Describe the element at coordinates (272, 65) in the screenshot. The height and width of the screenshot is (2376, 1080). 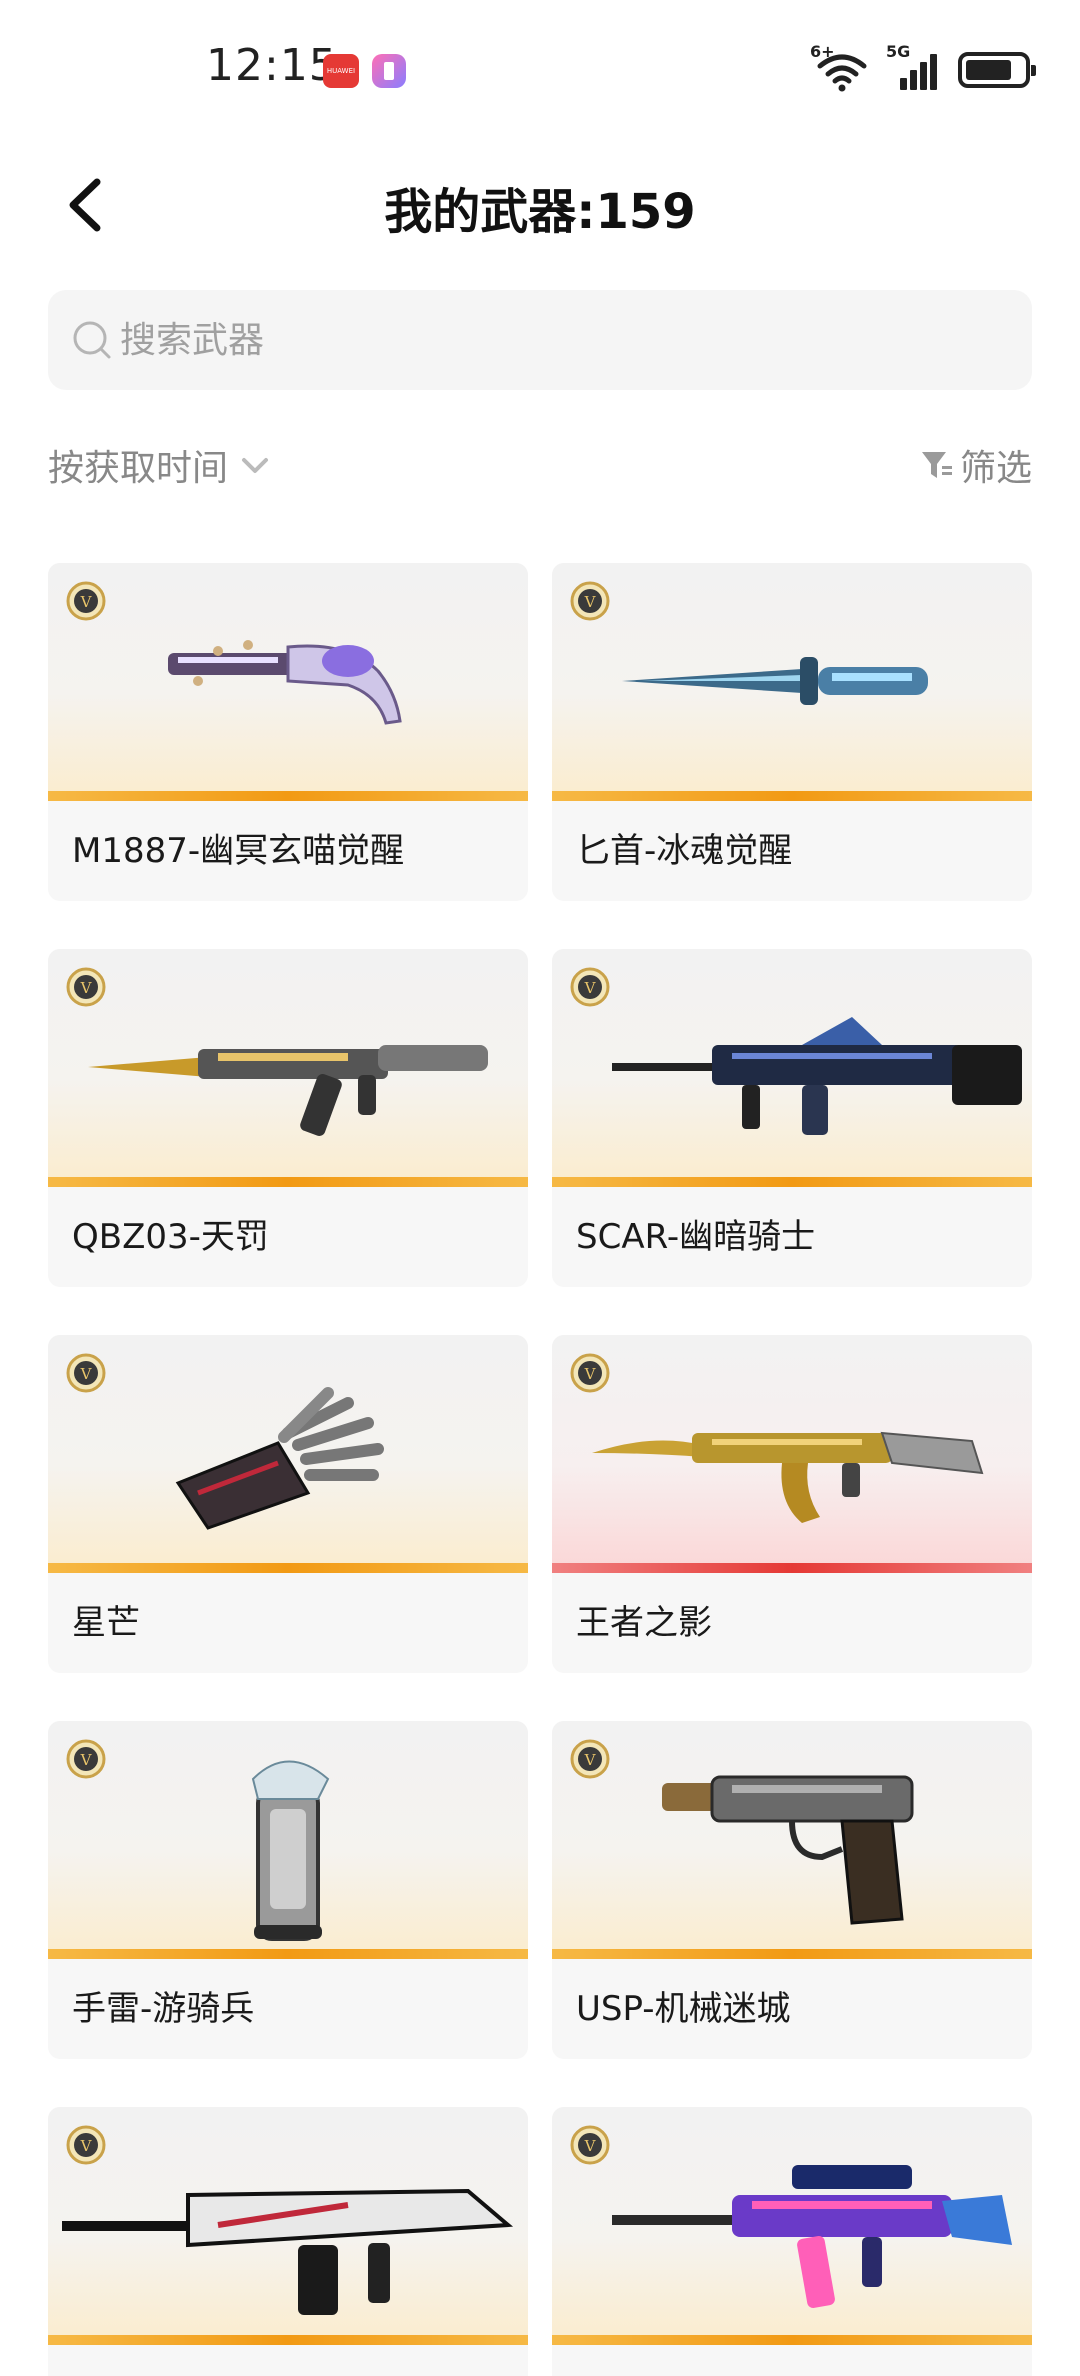
I see `status-time: 12:15` at that location.